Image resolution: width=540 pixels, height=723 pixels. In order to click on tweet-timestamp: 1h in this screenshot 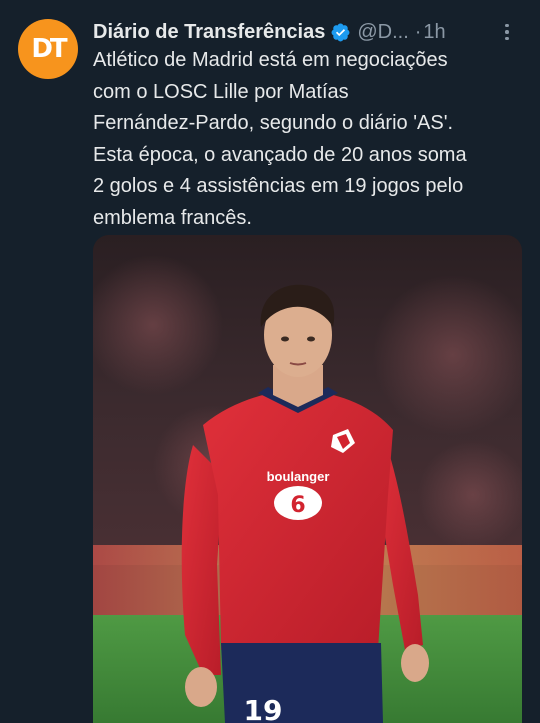, I will do `click(434, 32)`.